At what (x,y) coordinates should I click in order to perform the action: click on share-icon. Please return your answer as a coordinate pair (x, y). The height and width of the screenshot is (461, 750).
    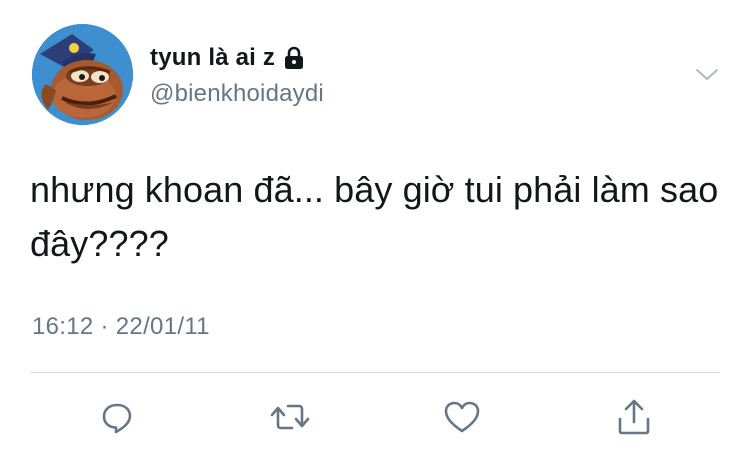
    Looking at the image, I should click on (634, 417).